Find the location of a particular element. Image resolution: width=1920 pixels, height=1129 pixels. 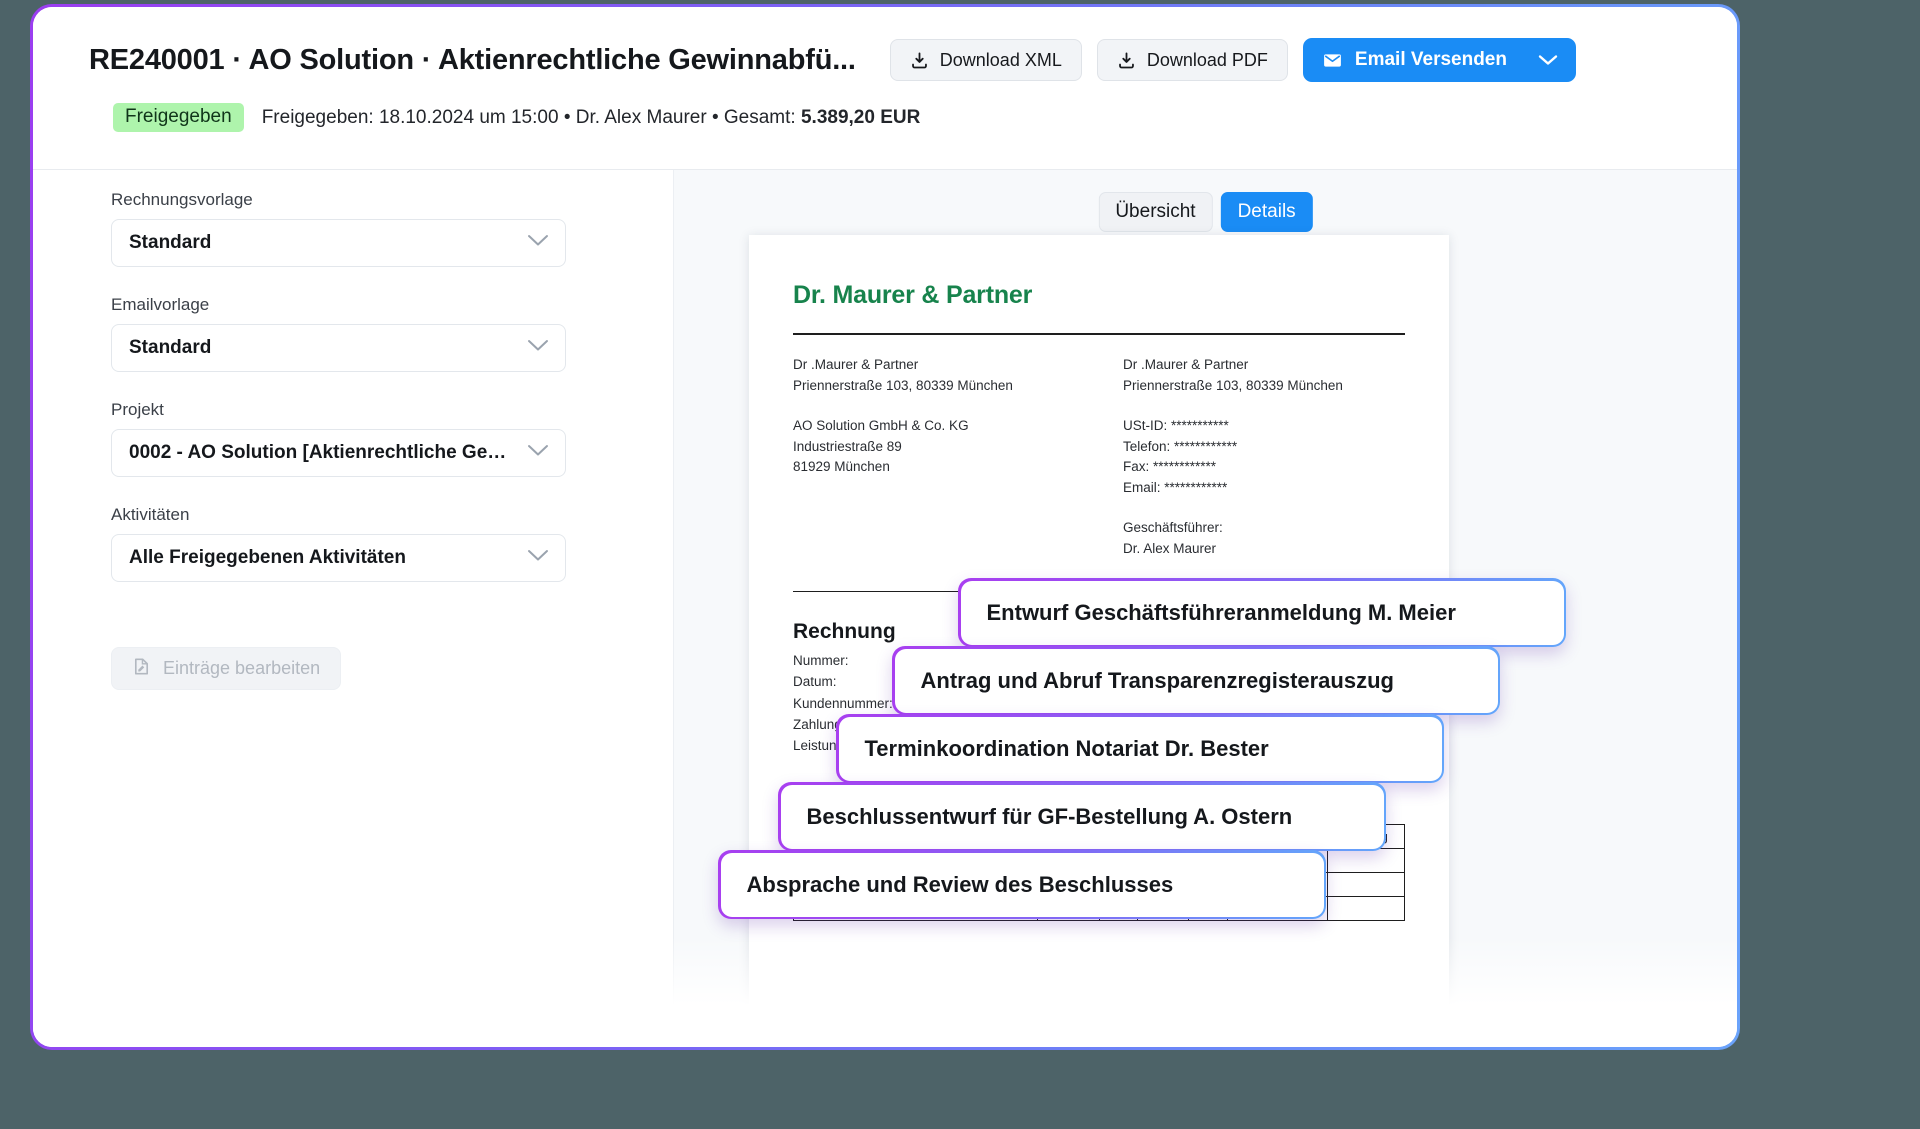

recipient-line-3: 81929 München is located at coordinates (841, 467).